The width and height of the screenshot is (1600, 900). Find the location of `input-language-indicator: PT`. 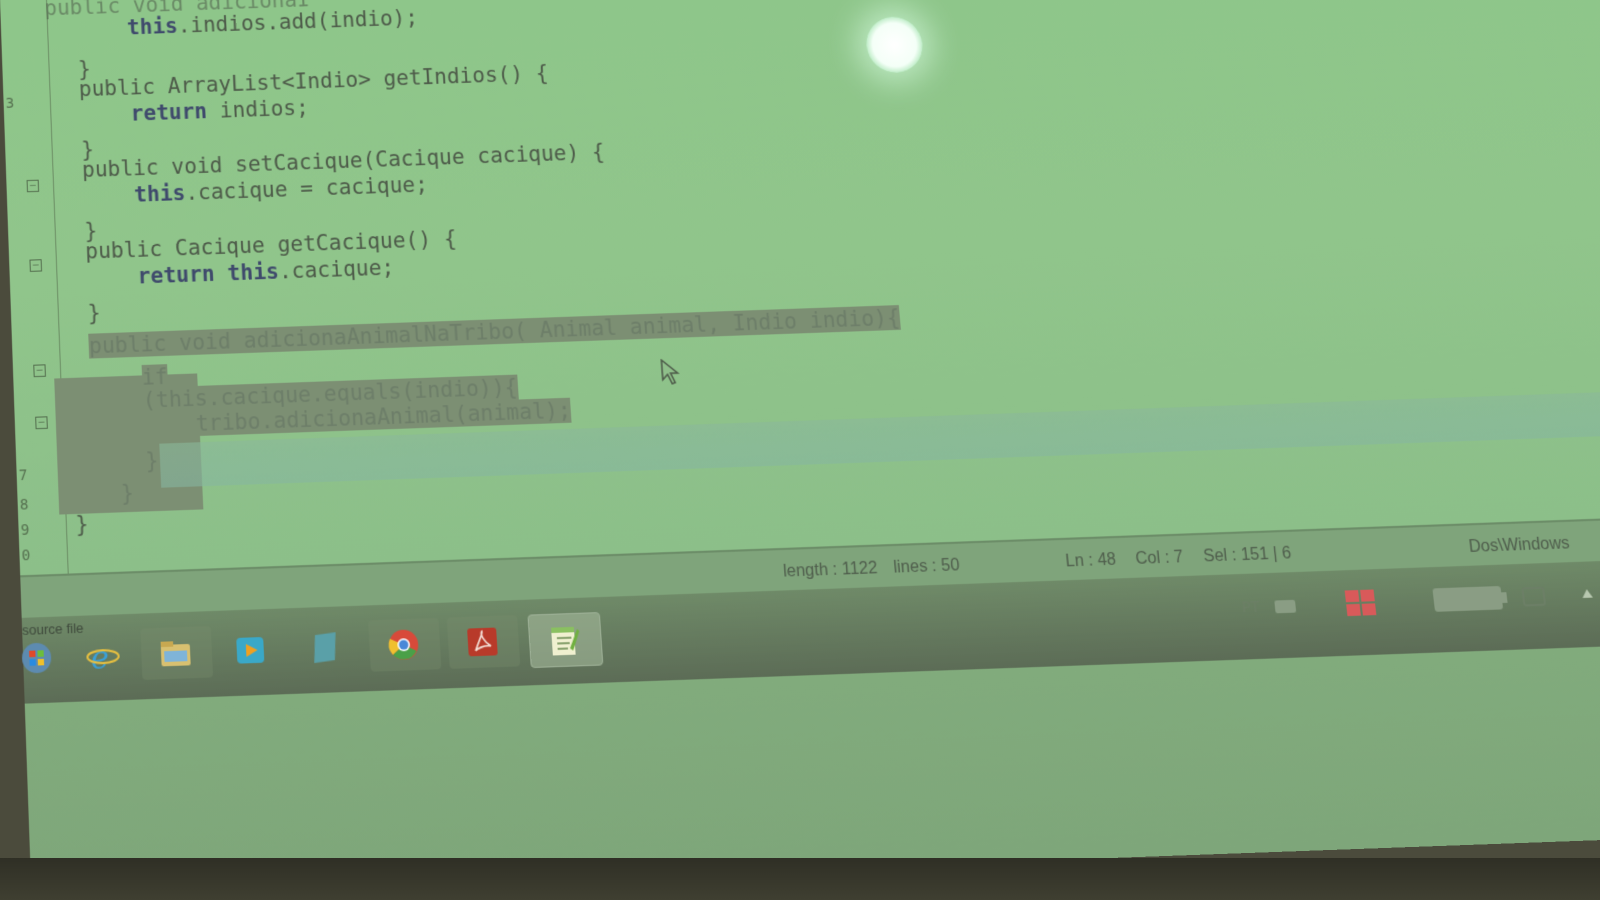

input-language-indicator: PT is located at coordinates (1250, 608).